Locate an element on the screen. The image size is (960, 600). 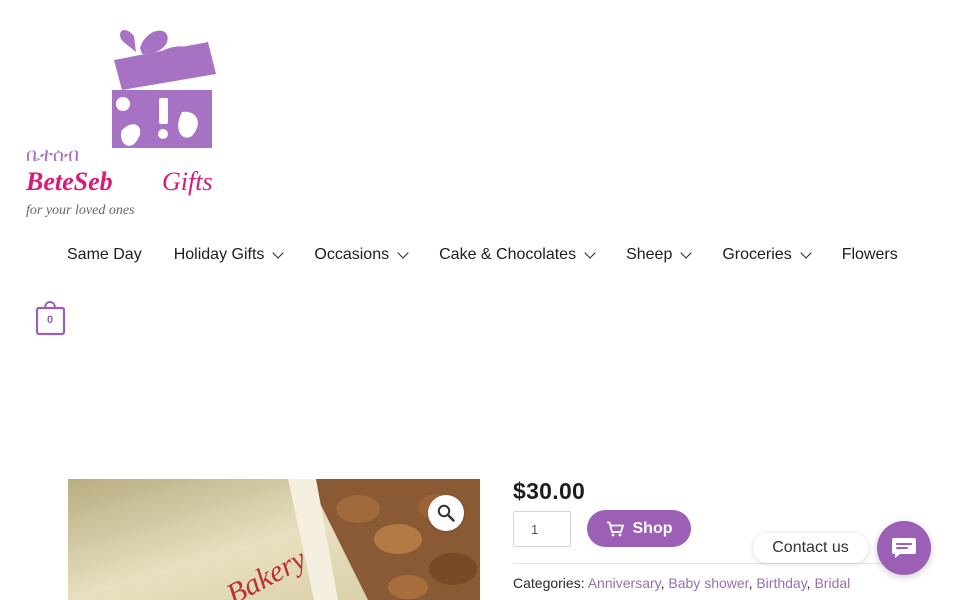
product-image: Bakery is located at coordinates (274, 539).